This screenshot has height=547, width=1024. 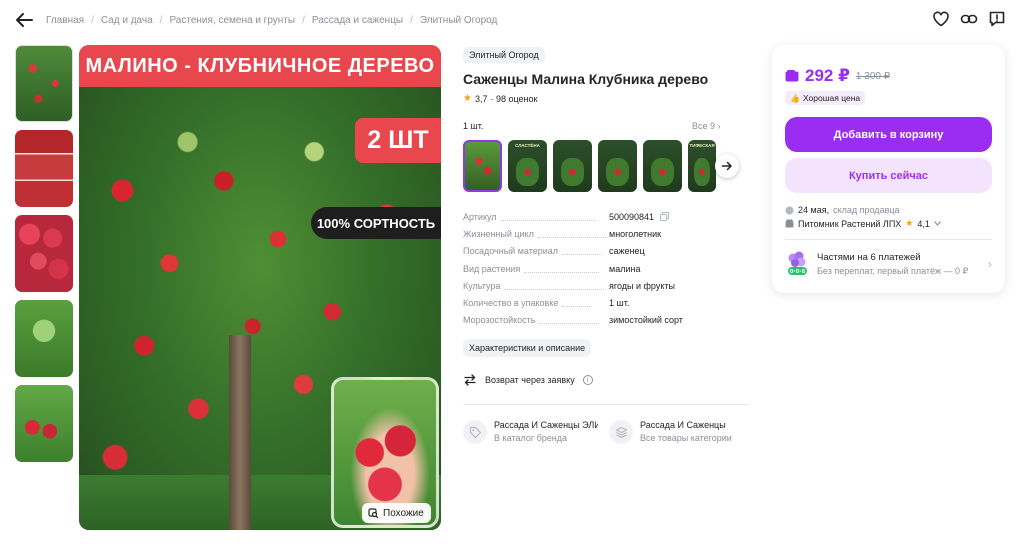 I want to click on seller-name: Питомник Растений ЛПХ, so click(x=850, y=223).